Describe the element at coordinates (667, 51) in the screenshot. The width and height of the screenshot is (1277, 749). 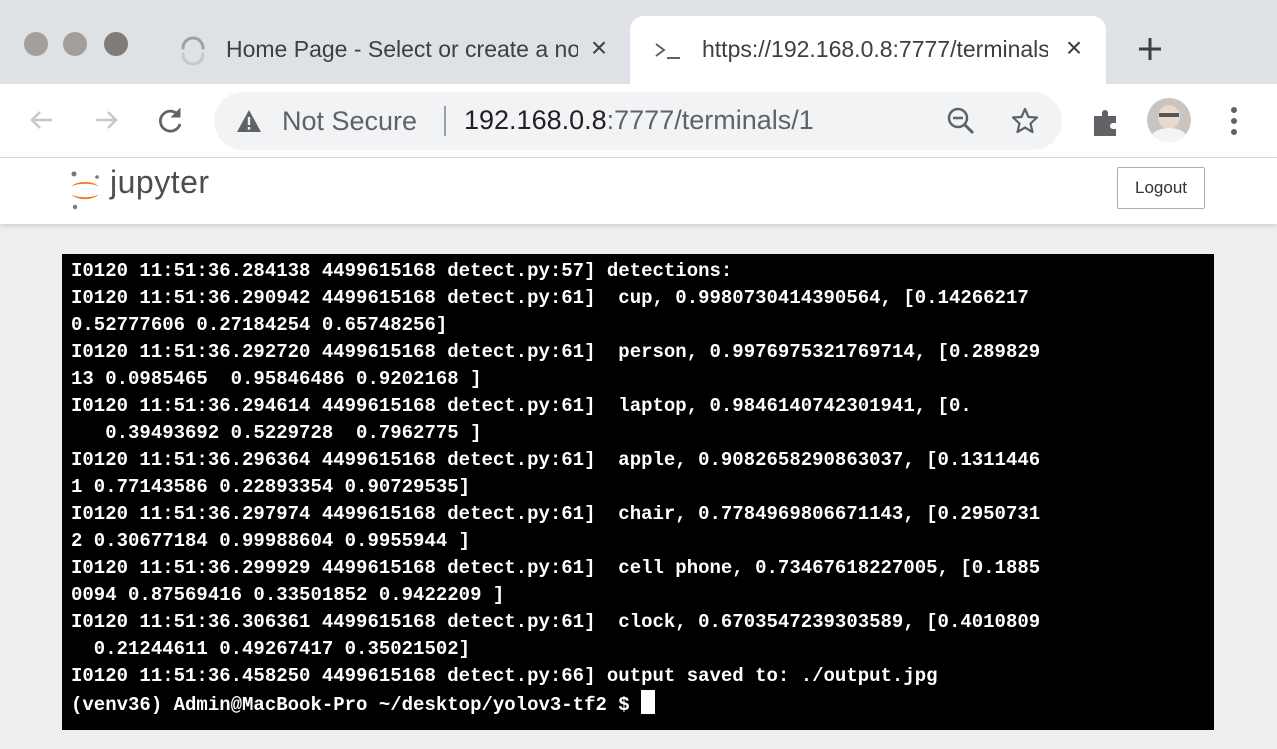
I see `terminal-prompt-icon` at that location.